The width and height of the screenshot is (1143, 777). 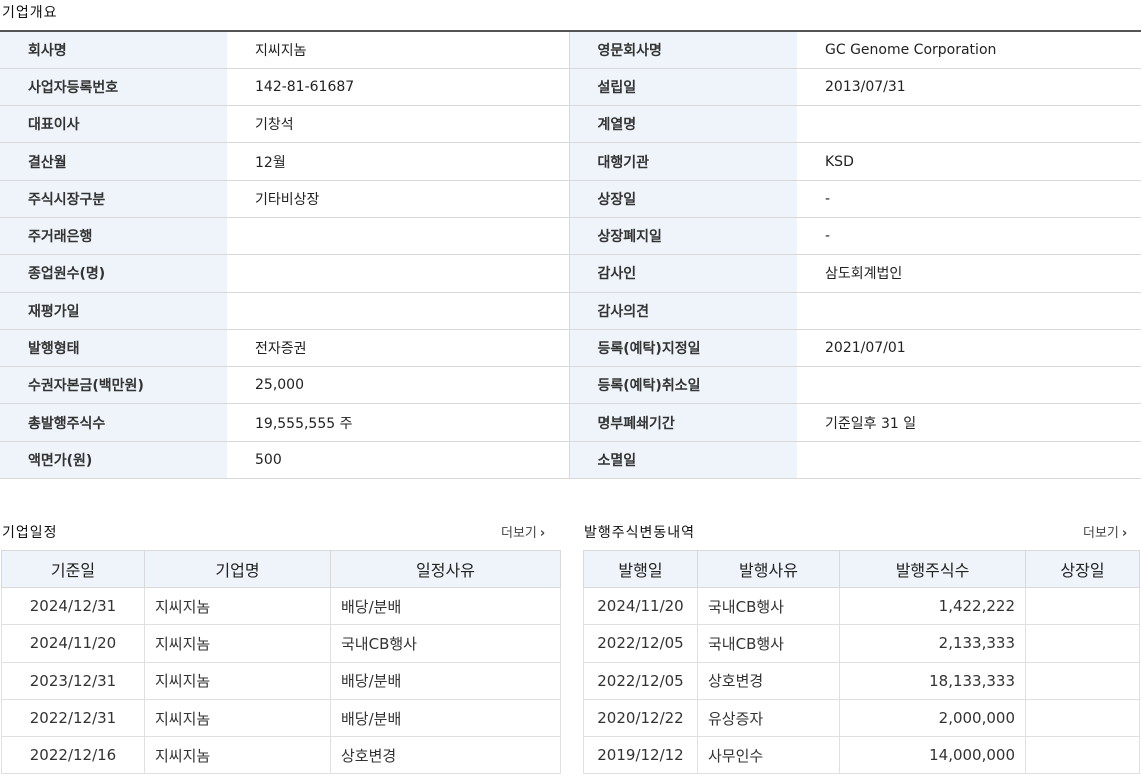 I want to click on table-row: 2023/12/31 지씨지놈 배당/분배, so click(x=281, y=680).